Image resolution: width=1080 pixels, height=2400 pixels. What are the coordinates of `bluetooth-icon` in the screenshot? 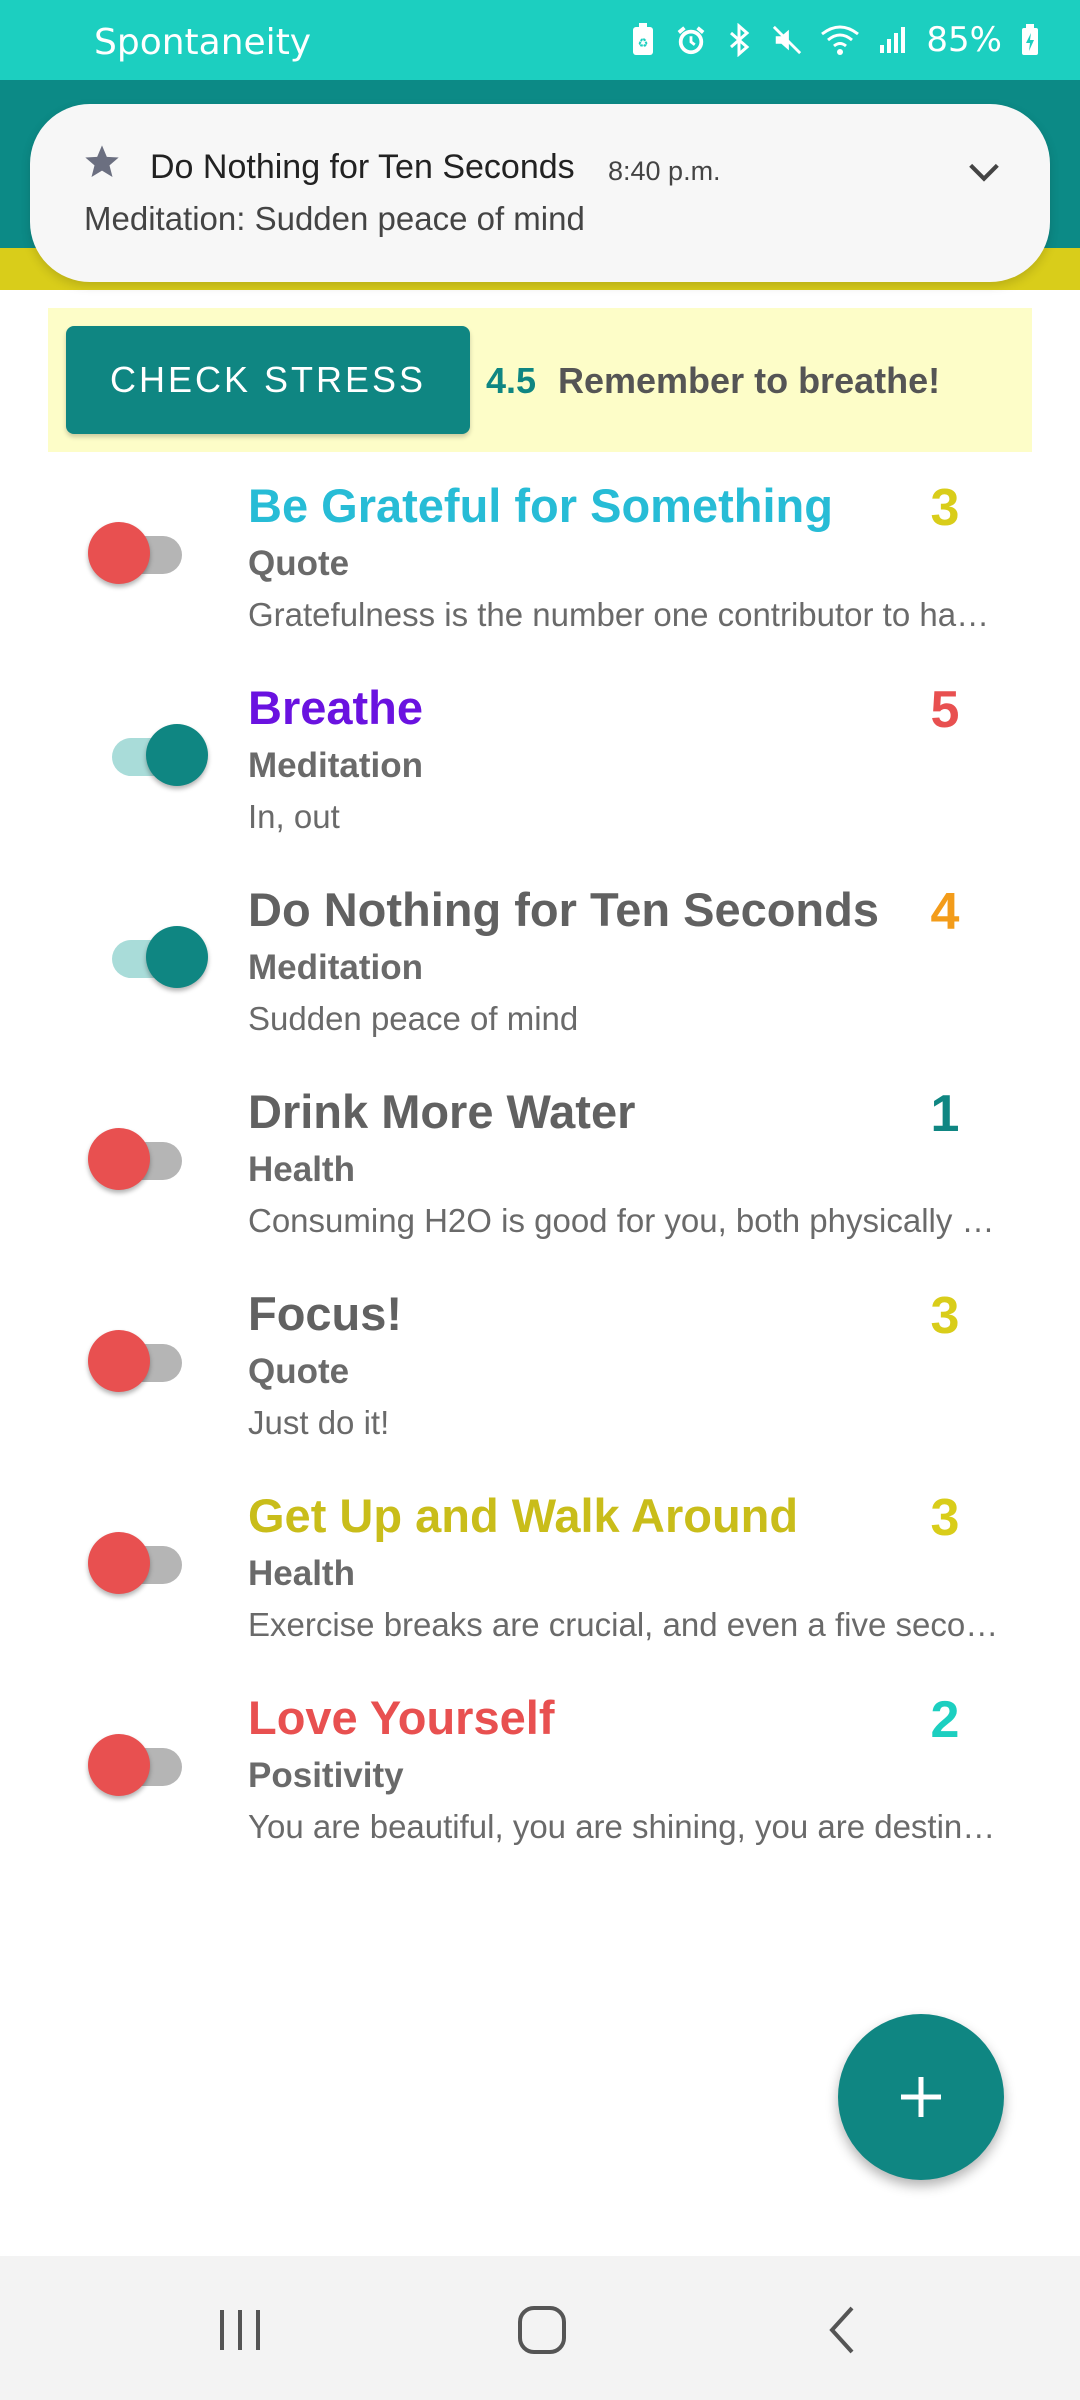 It's located at (739, 40).